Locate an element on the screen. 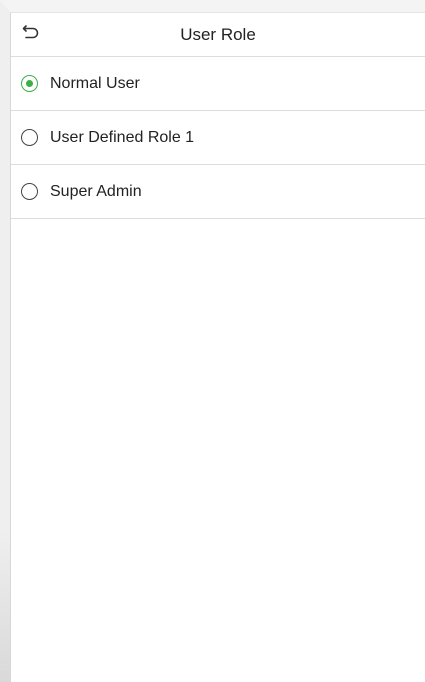 The image size is (425, 682). option-super-admin: Super Admin is located at coordinates (218, 192).